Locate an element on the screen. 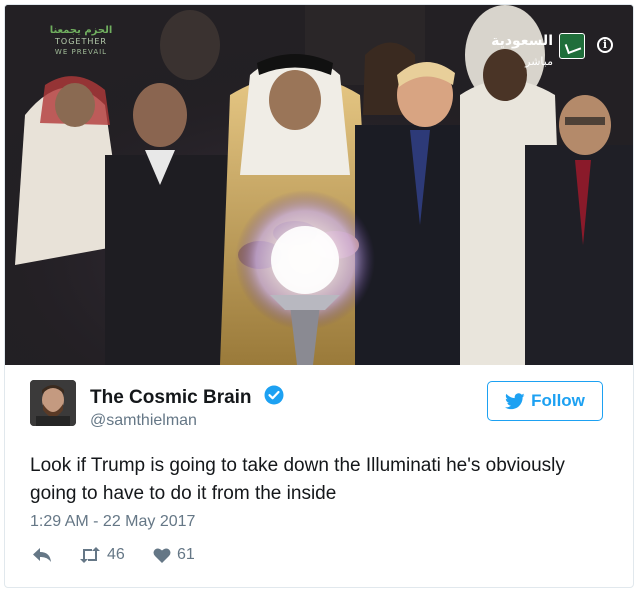 The image size is (639, 594). tweet-timestamp: 1:29 AM - 22 May 2017 is located at coordinates (112, 522).